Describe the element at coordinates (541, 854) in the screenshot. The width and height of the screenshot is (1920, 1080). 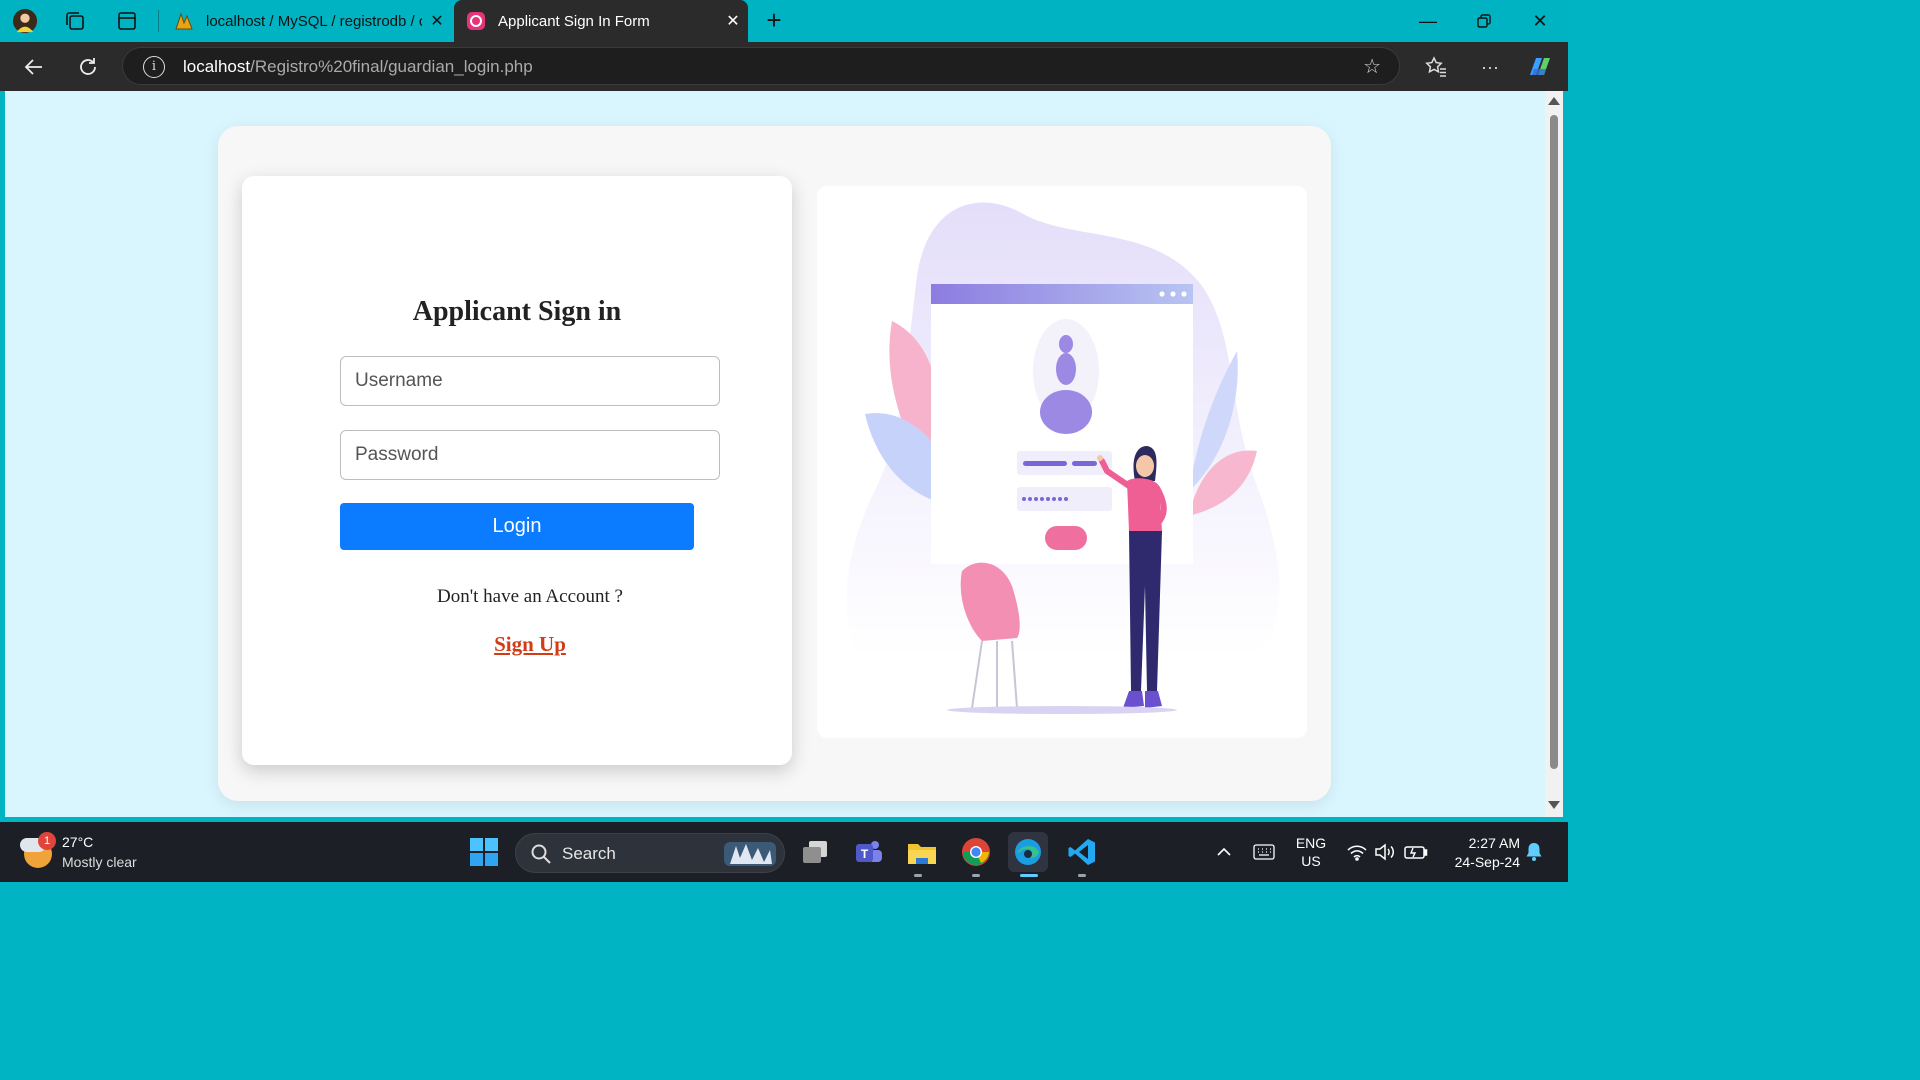
I see `search-icon` at that location.